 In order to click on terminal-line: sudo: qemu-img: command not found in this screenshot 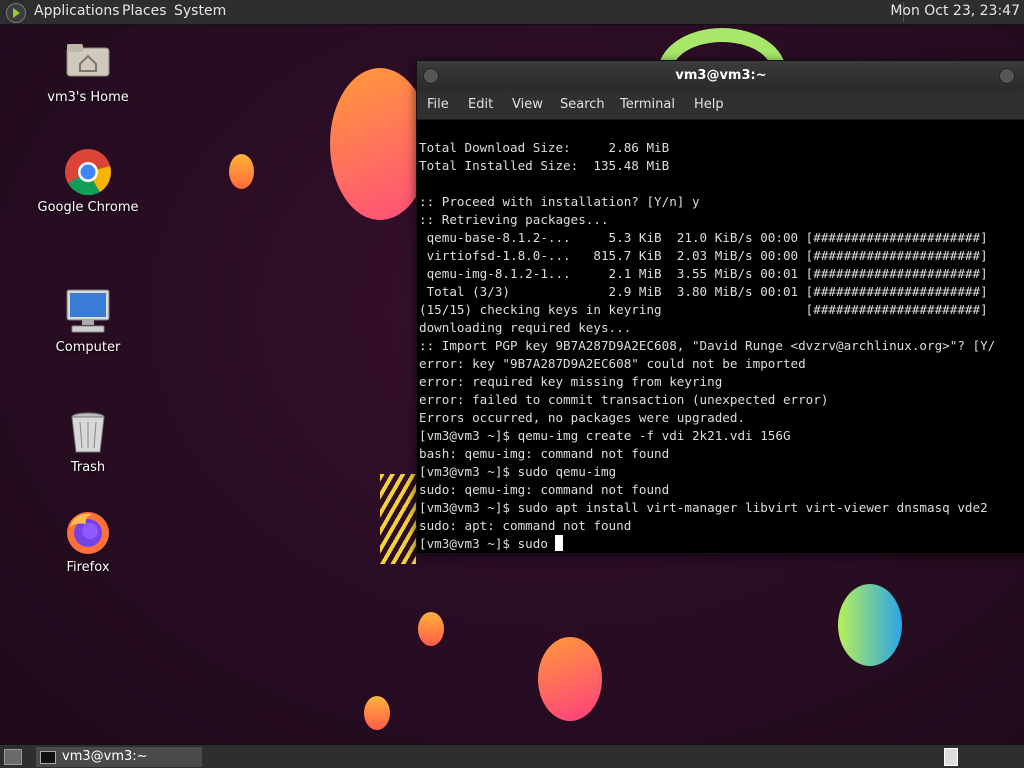, I will do `click(544, 489)`.